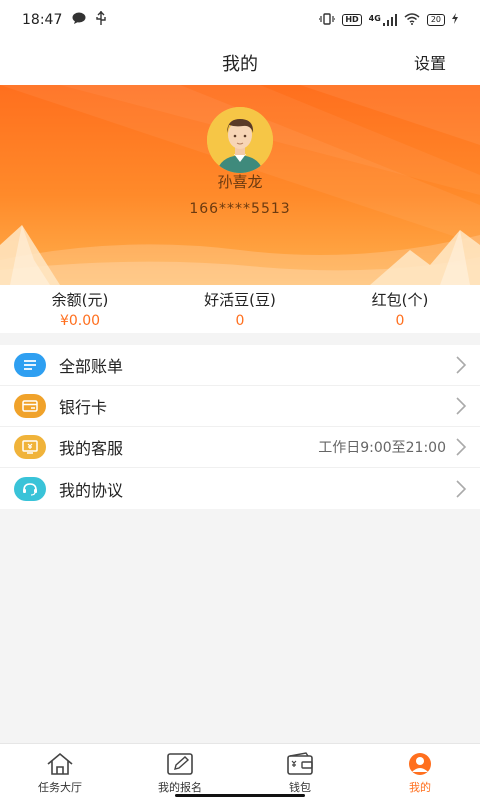  Describe the element at coordinates (240, 406) in the screenshot. I see `menu-item-bank-card: 银行卡` at that location.